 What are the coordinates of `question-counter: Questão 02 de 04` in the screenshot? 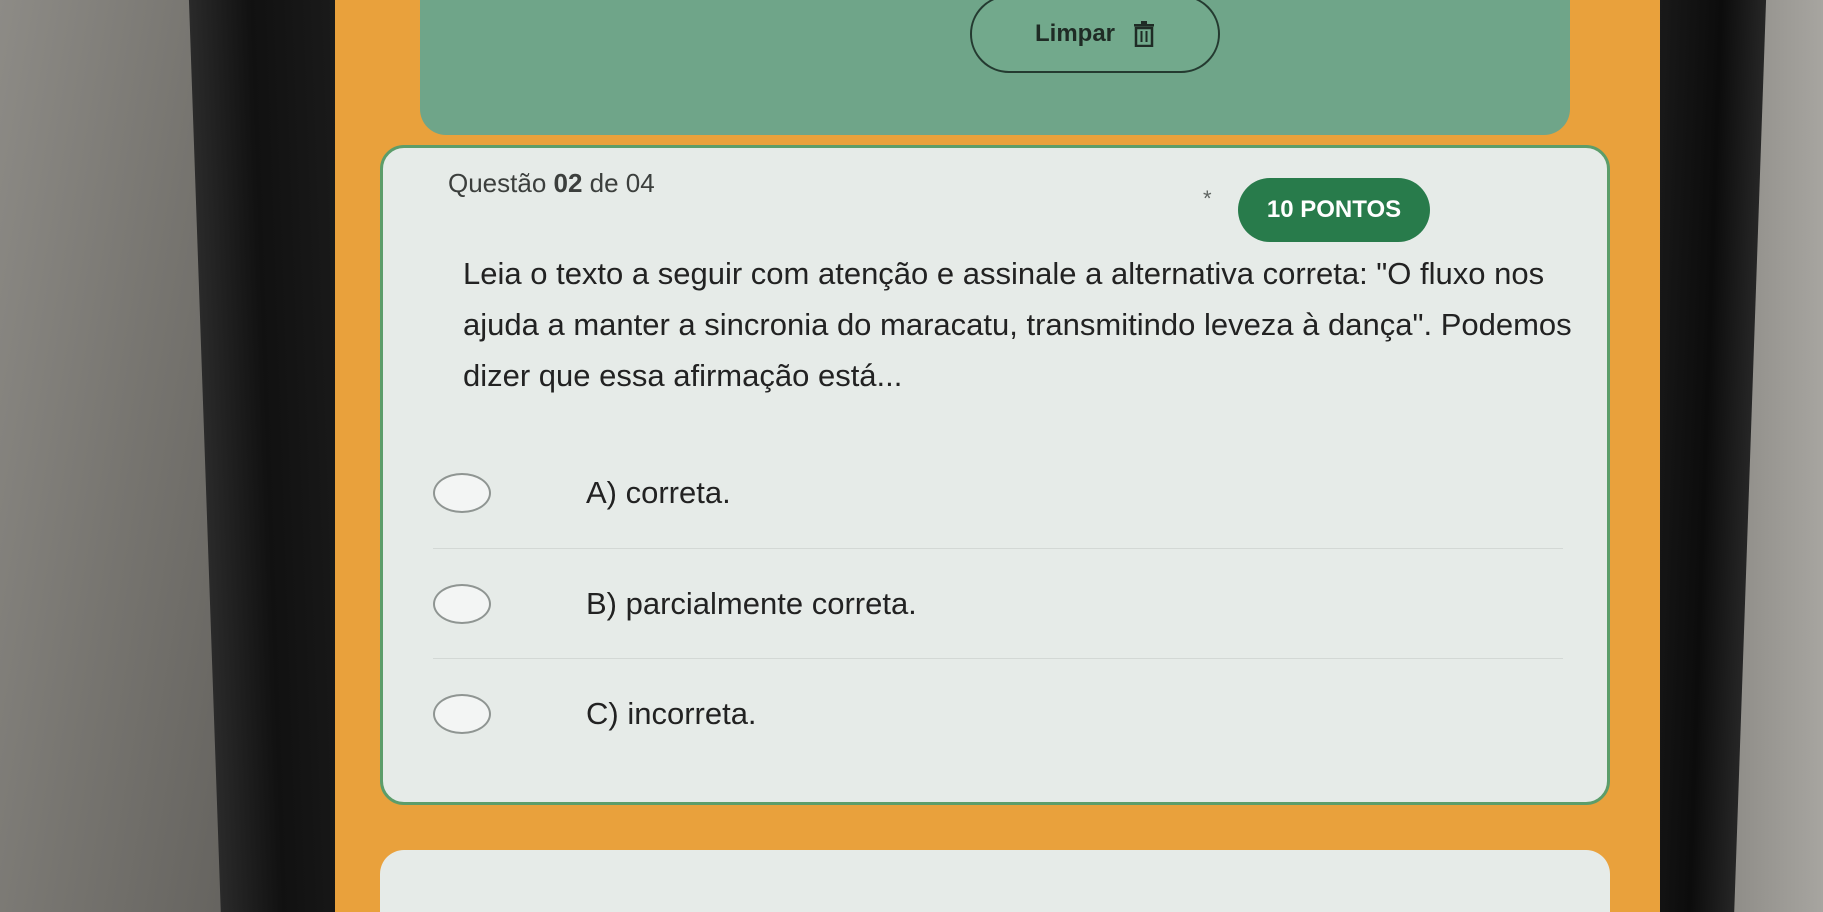 It's located at (551, 183).